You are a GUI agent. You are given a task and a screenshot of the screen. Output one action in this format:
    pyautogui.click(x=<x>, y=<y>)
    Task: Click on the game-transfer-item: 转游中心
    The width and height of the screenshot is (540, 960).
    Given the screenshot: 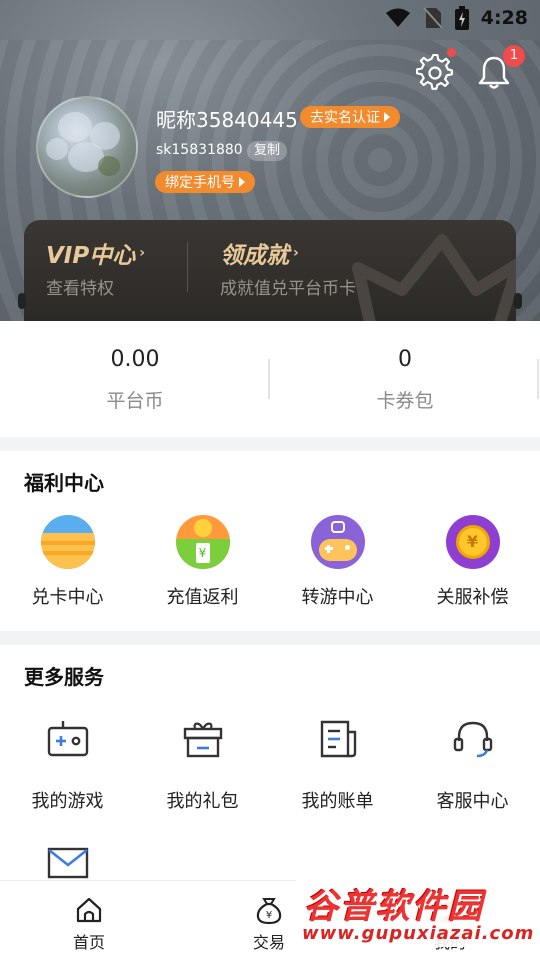 What is the action you would take?
    pyautogui.click(x=337, y=562)
    